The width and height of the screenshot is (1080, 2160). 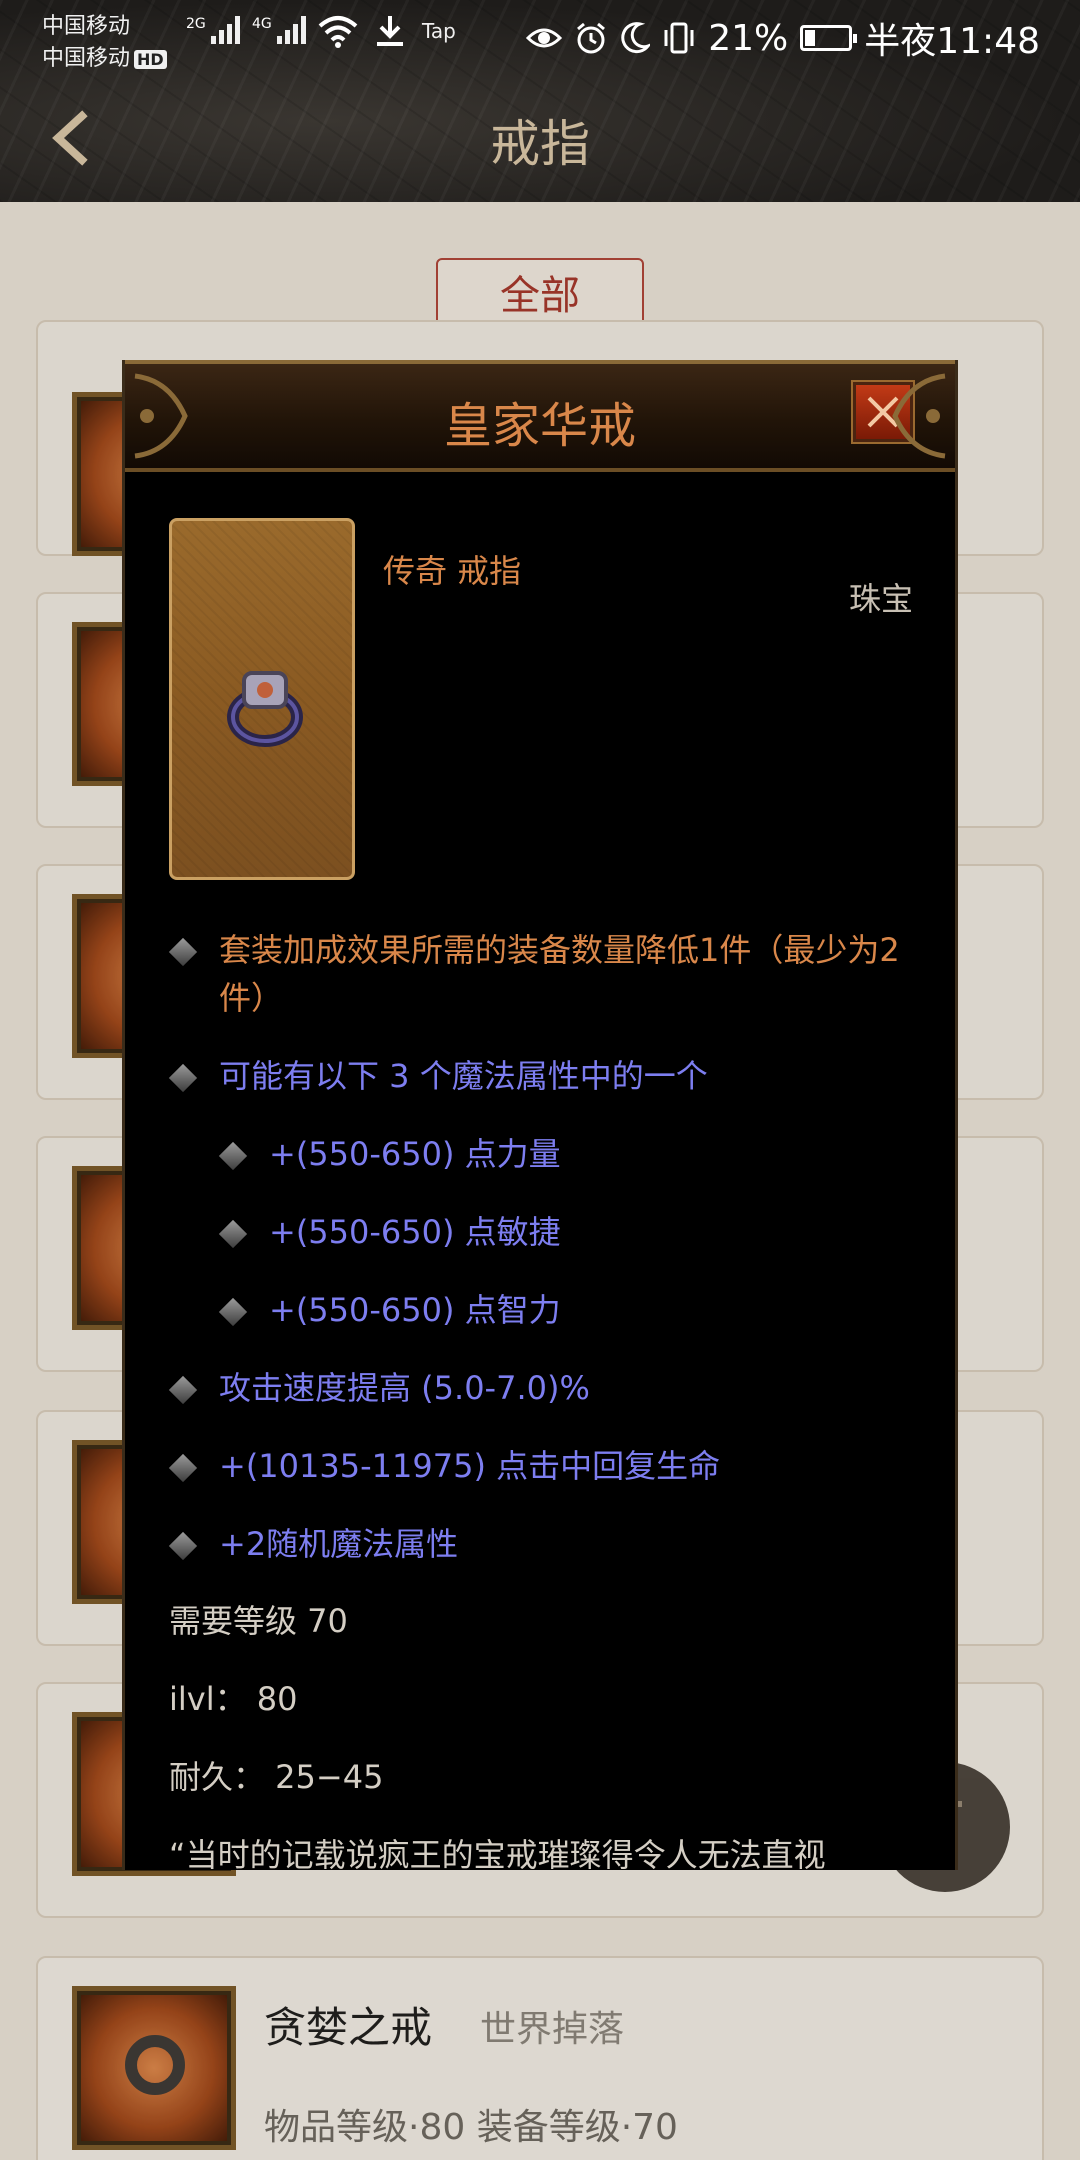 I want to click on property-text: +(10135-11975) 点击中回复生命, so click(x=470, y=1466).